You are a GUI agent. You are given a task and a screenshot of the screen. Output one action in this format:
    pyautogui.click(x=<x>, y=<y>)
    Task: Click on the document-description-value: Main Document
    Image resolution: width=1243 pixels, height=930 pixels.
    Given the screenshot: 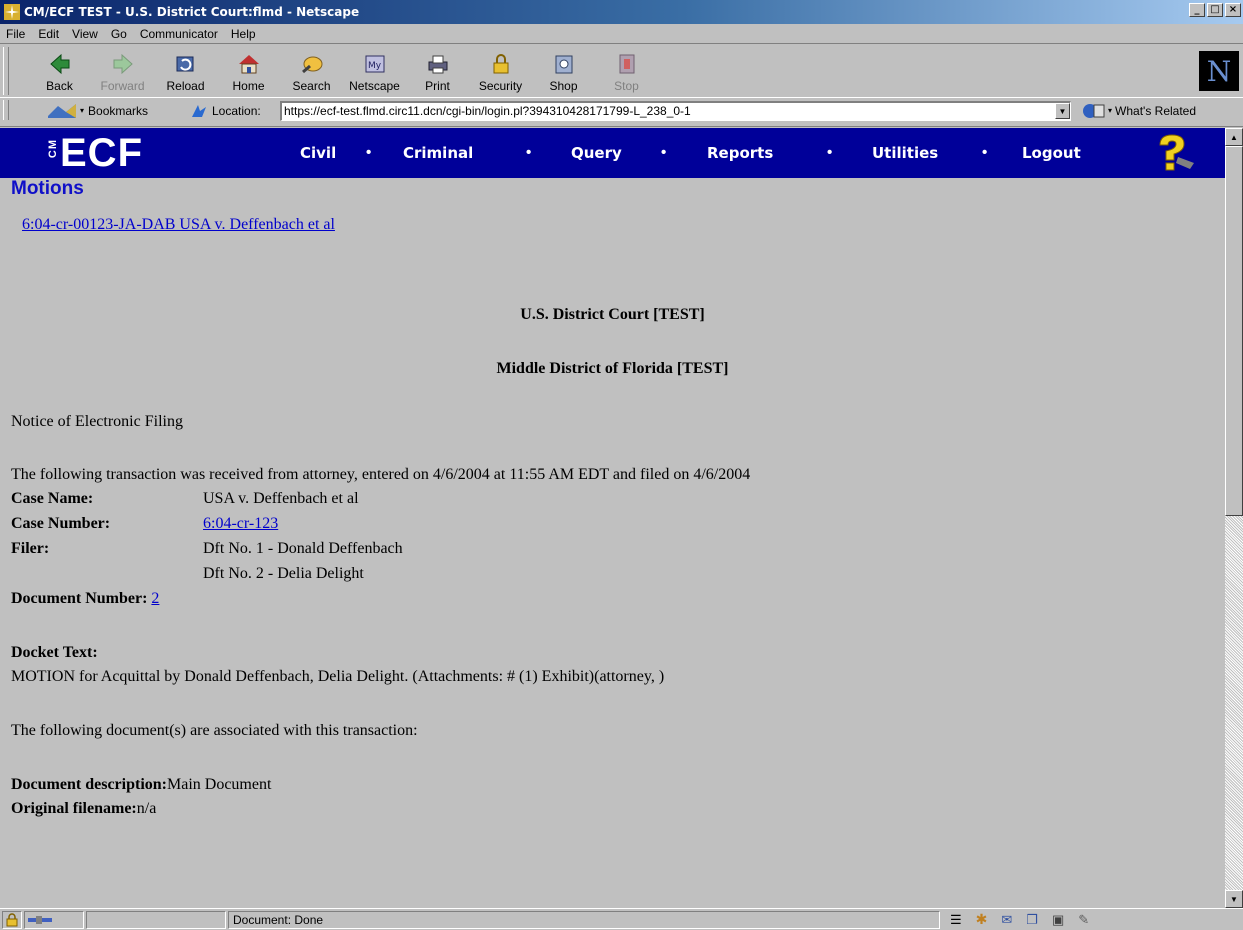 What is the action you would take?
    pyautogui.click(x=219, y=784)
    